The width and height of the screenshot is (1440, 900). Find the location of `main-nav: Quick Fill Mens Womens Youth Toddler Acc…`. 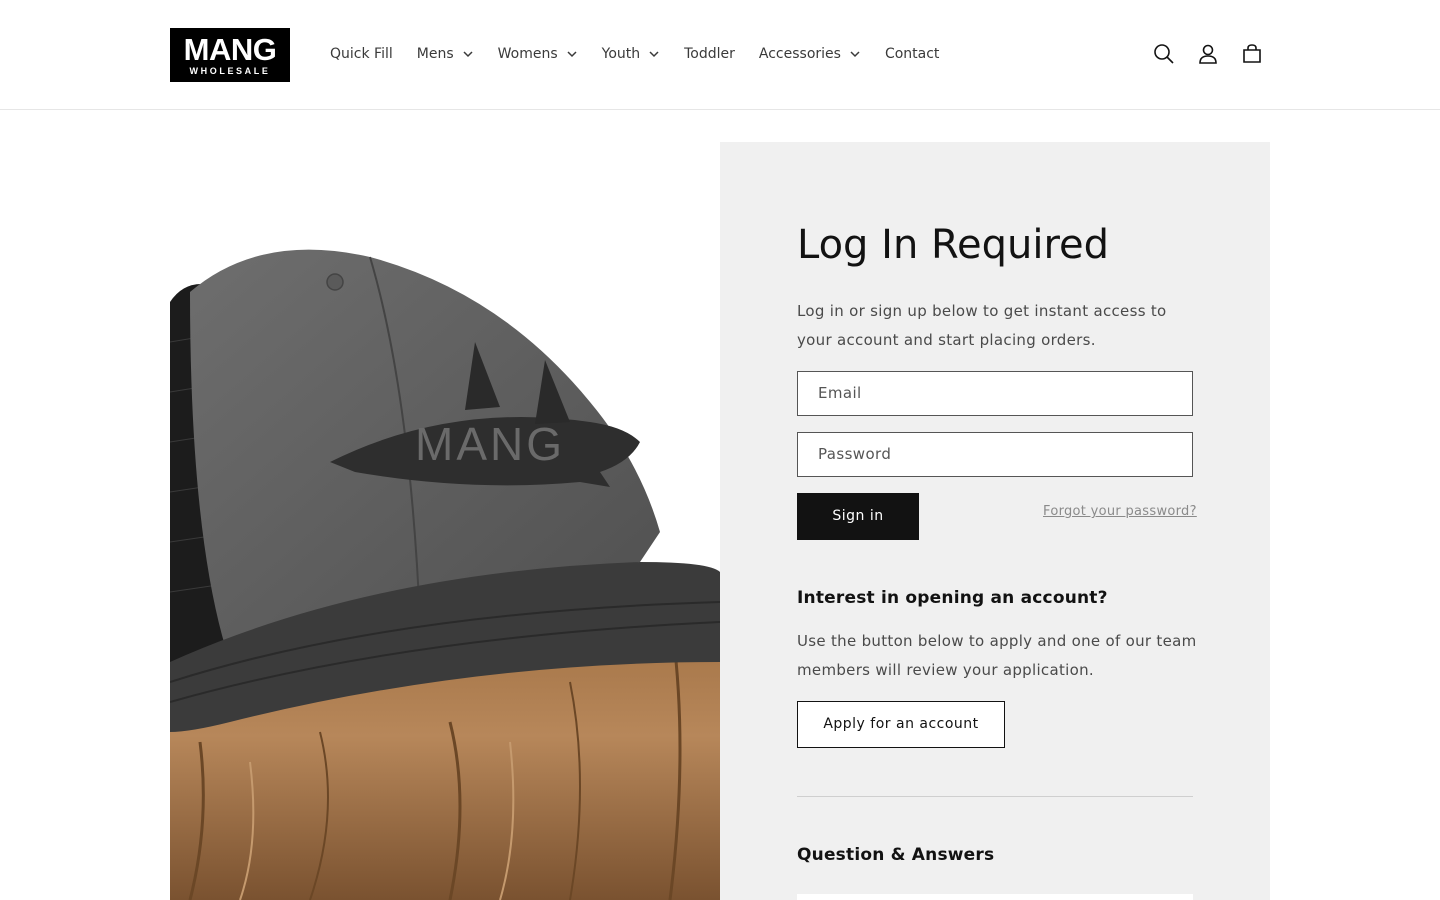

main-nav: Quick Fill Mens Womens Youth Toddler Acc… is located at coordinates (646, 54).